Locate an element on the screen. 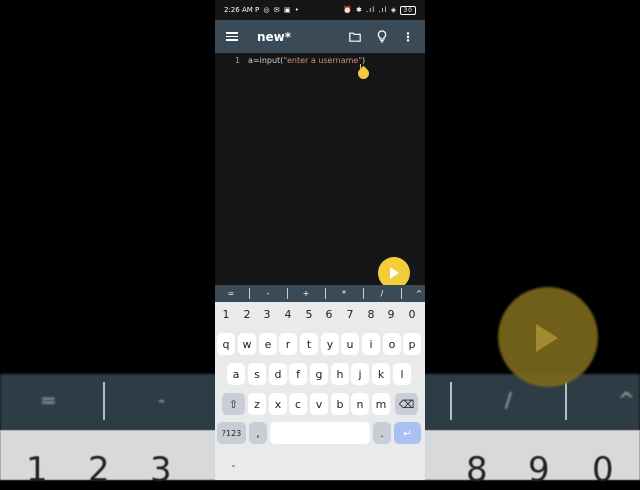 The height and width of the screenshot is (490, 640). key-letter: l is located at coordinates (402, 374).